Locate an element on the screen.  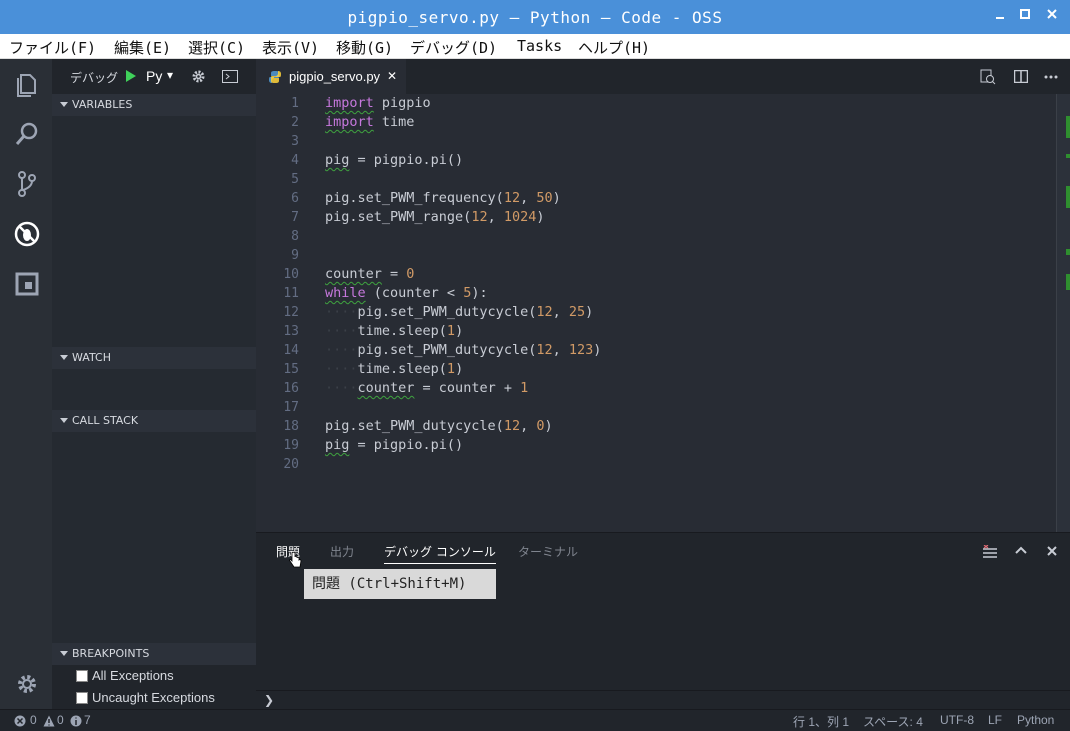
error-icon is located at coordinates (20, 721).